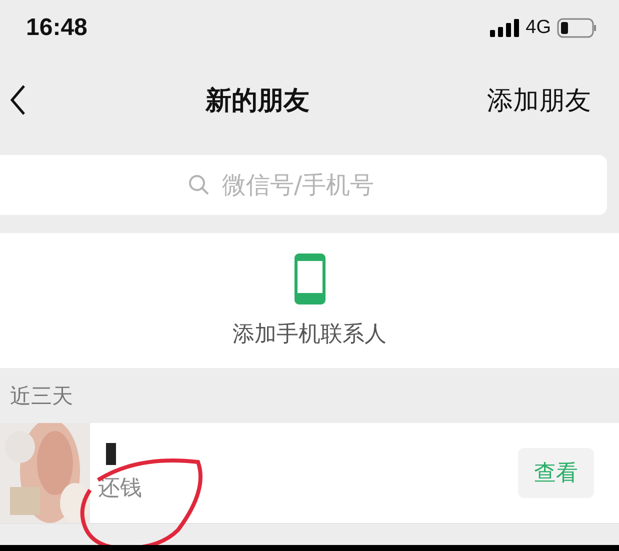  Describe the element at coordinates (505, 27) in the screenshot. I see `signal-icon` at that location.